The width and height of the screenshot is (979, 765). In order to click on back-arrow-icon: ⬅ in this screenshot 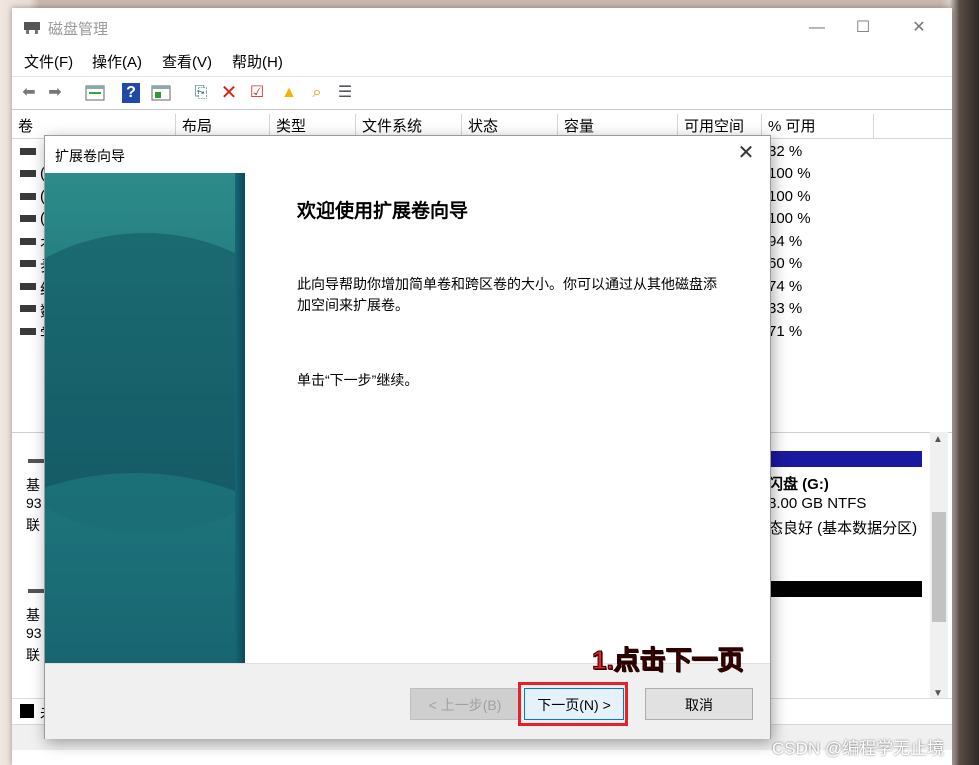, I will do `click(29, 93)`.